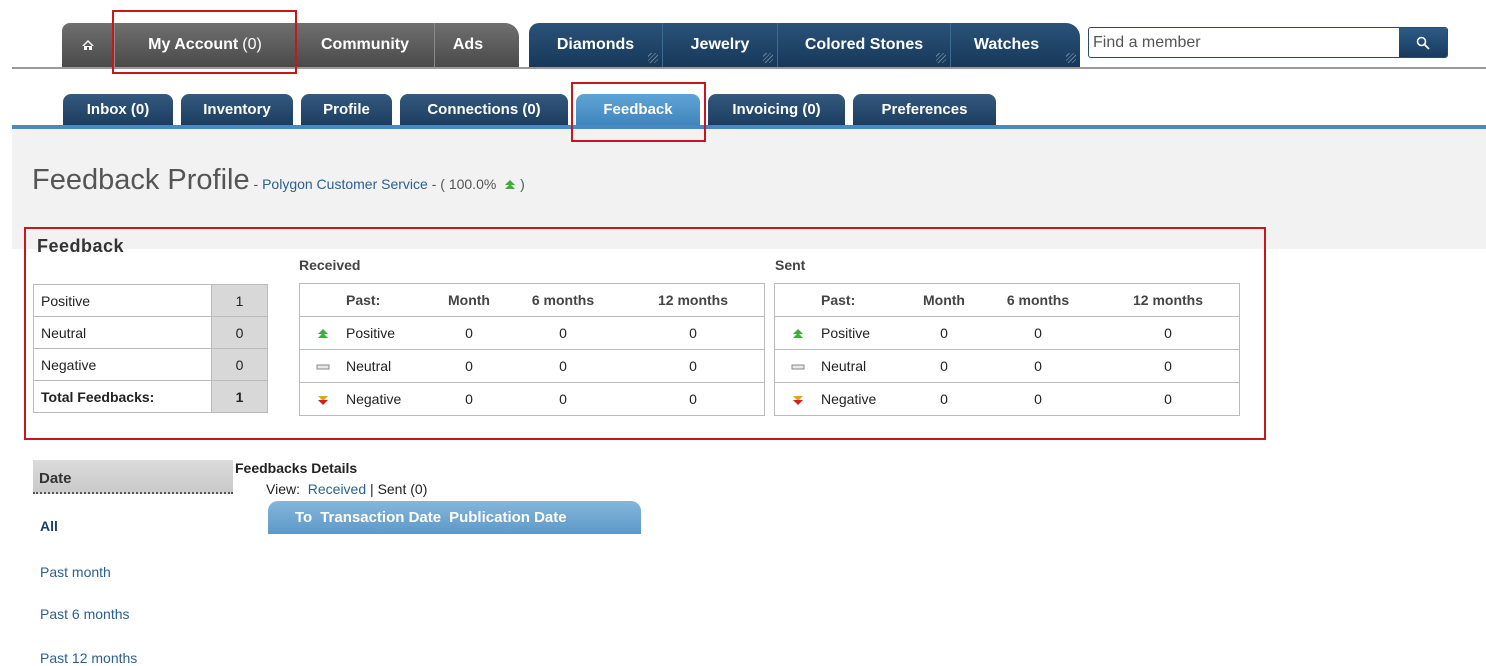 Image resolution: width=1486 pixels, height=666 pixels. I want to click on tab-feedback: Feedback, so click(638, 109).